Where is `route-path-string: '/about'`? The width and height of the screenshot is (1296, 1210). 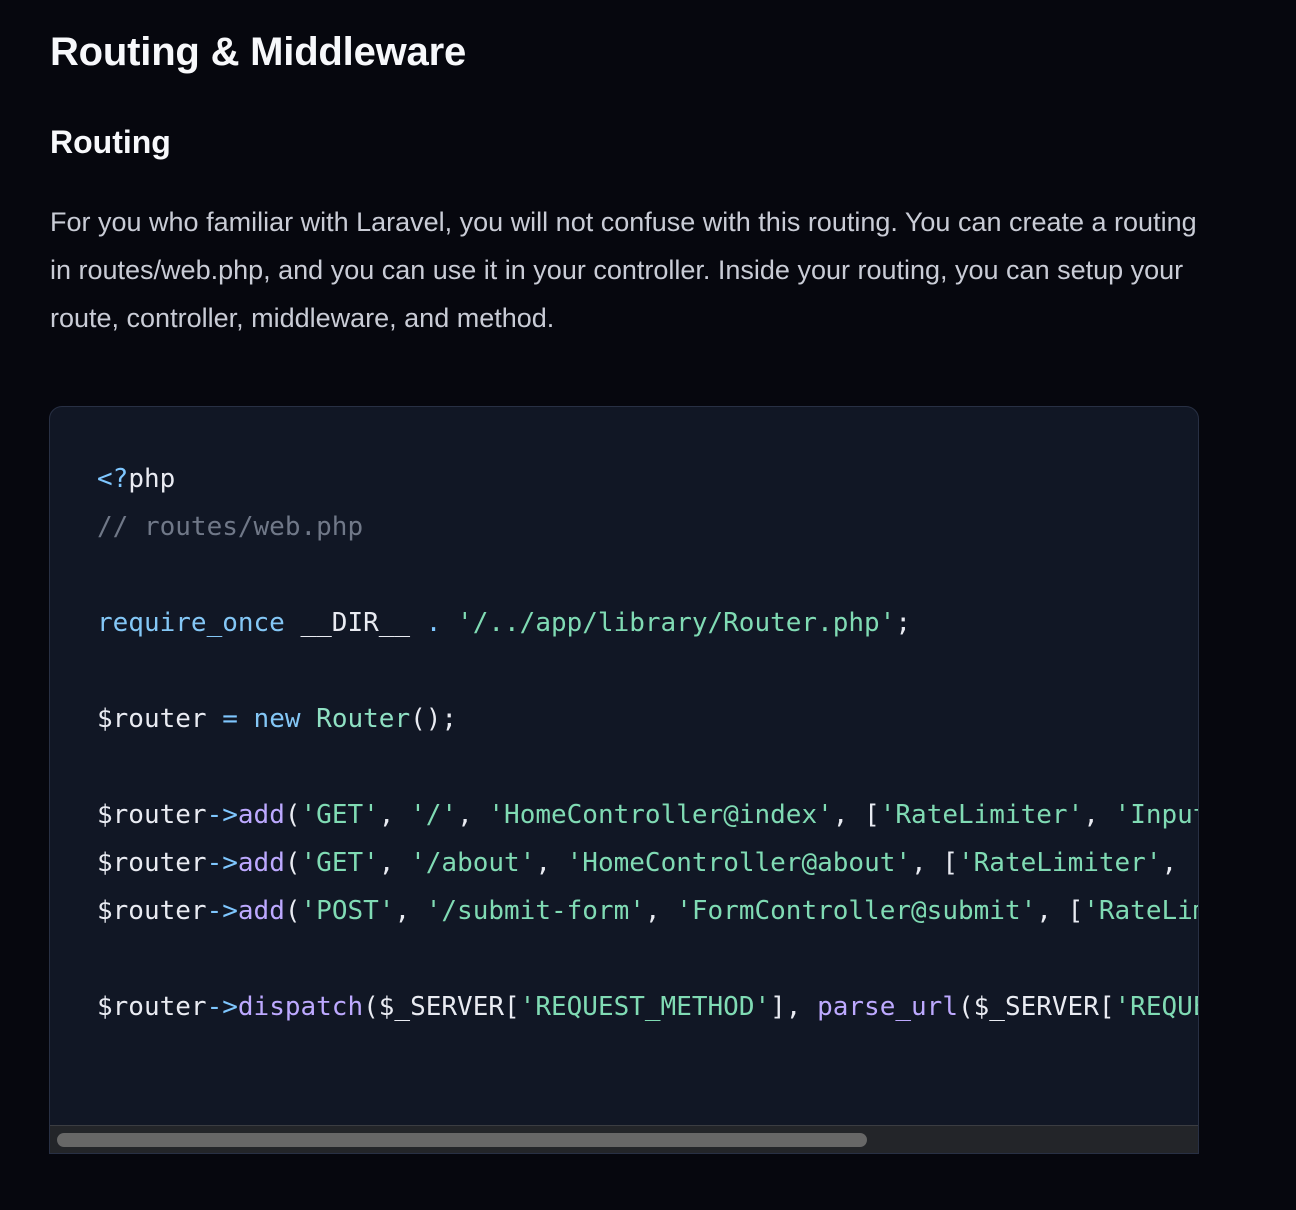 route-path-string: '/about' is located at coordinates (473, 863).